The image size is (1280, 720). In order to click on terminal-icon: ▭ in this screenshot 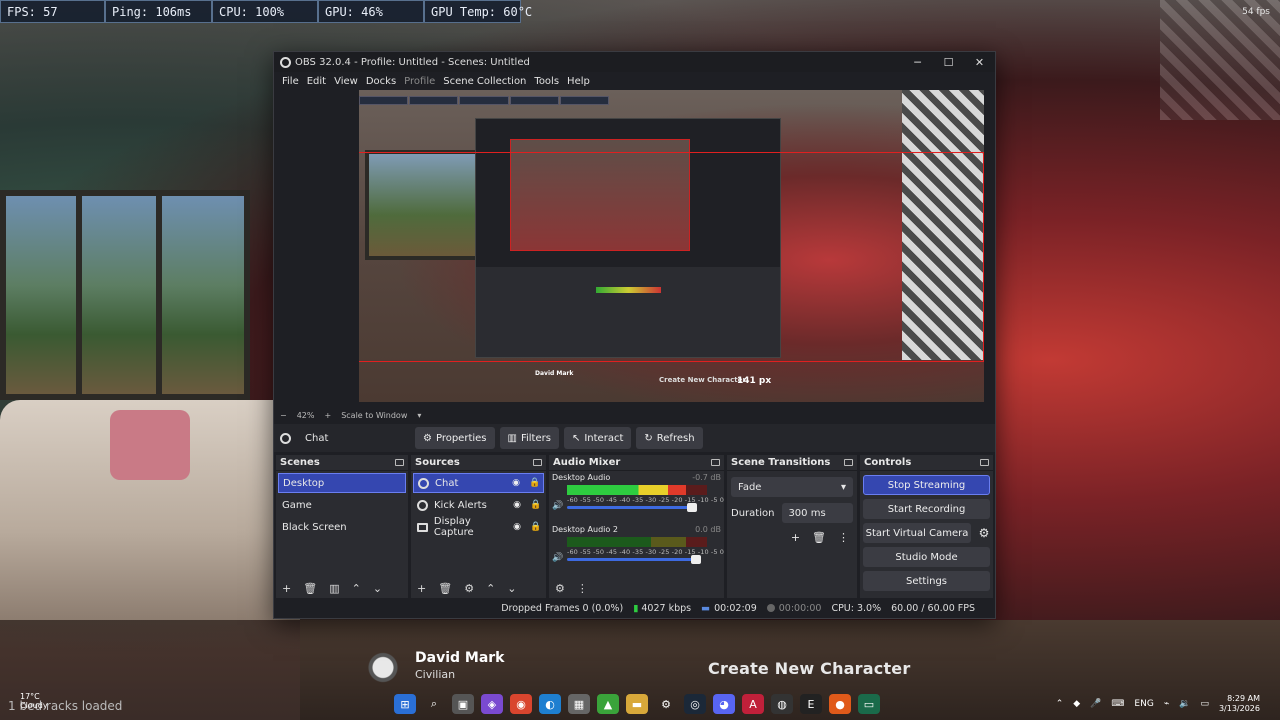, I will do `click(869, 704)`.